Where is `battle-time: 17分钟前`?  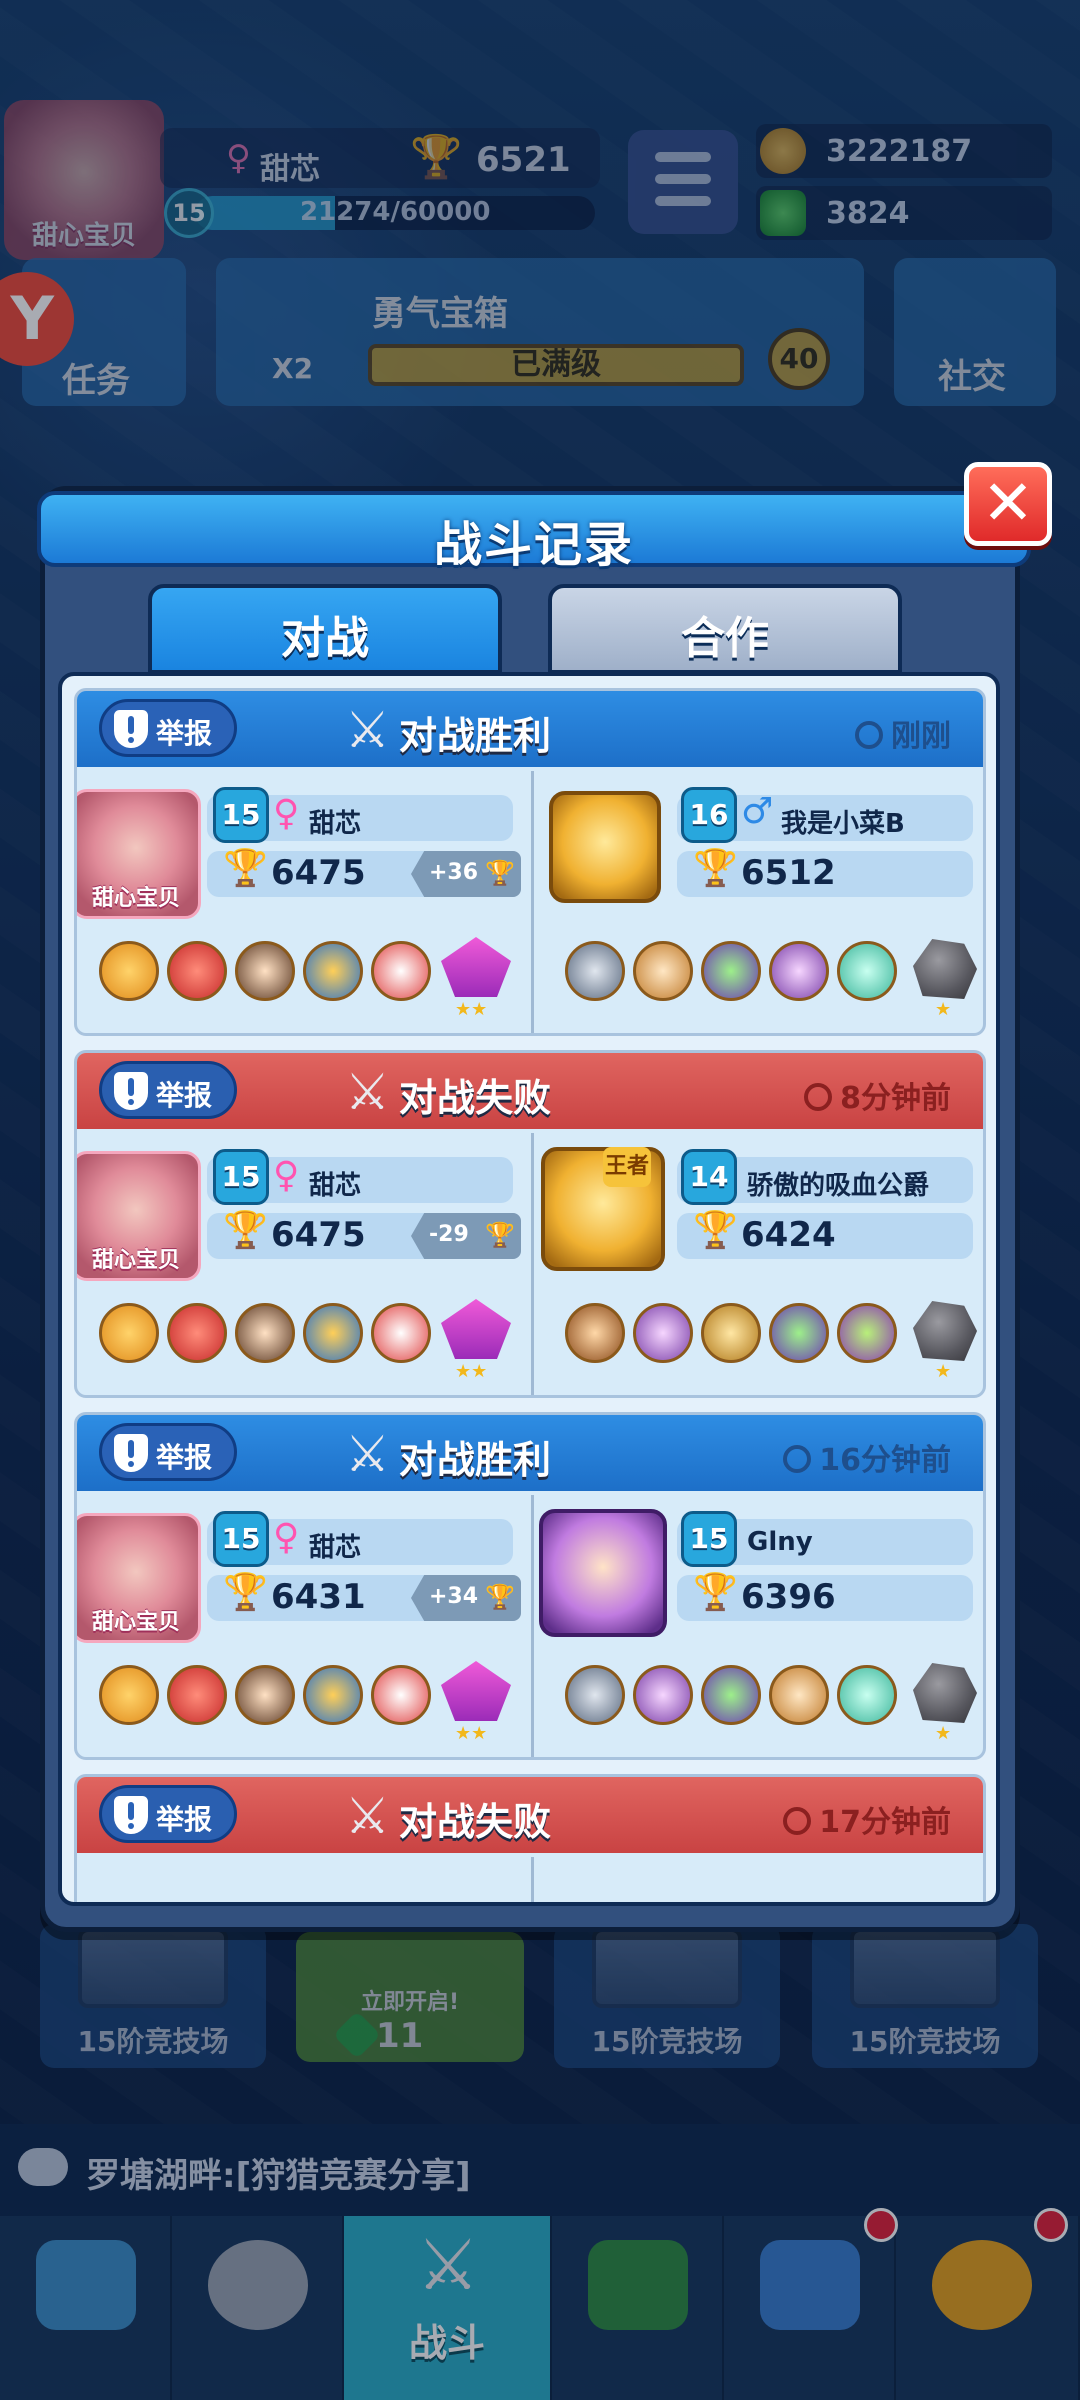
battle-time: 17分钟前 is located at coordinates (867, 1819).